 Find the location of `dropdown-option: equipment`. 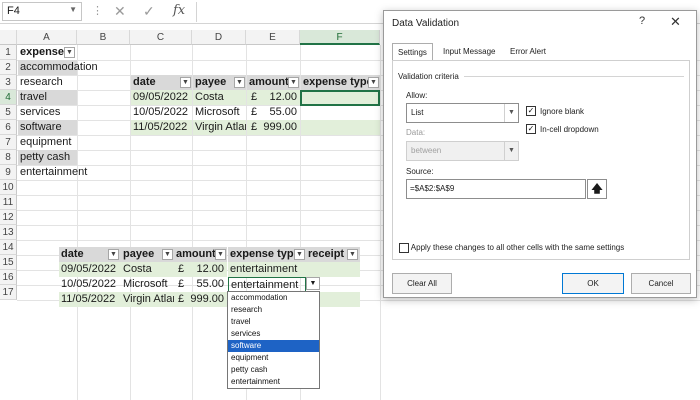

dropdown-option: equipment is located at coordinates (273, 358).